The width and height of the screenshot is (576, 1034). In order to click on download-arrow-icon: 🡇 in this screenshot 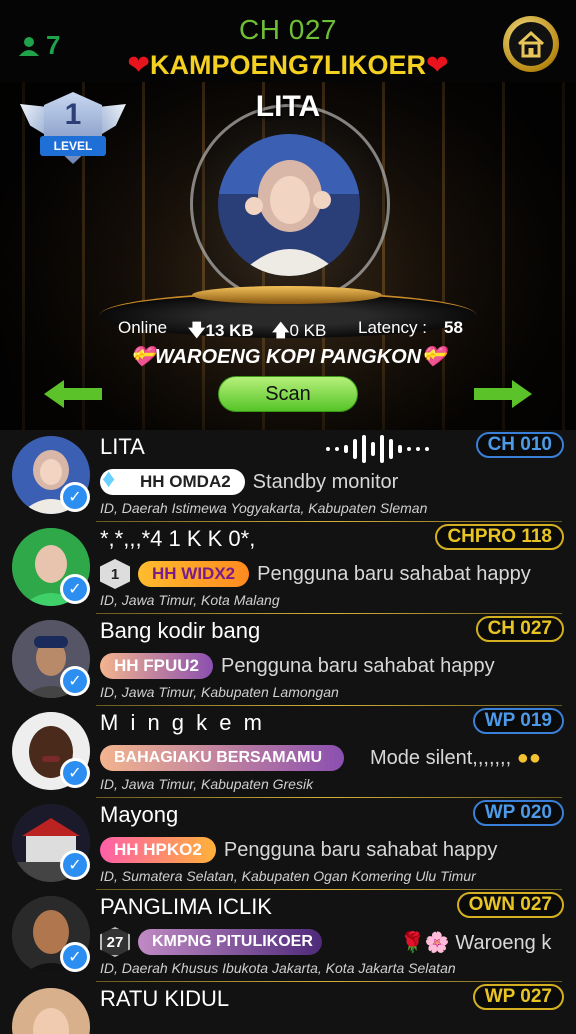, I will do `click(197, 330)`.